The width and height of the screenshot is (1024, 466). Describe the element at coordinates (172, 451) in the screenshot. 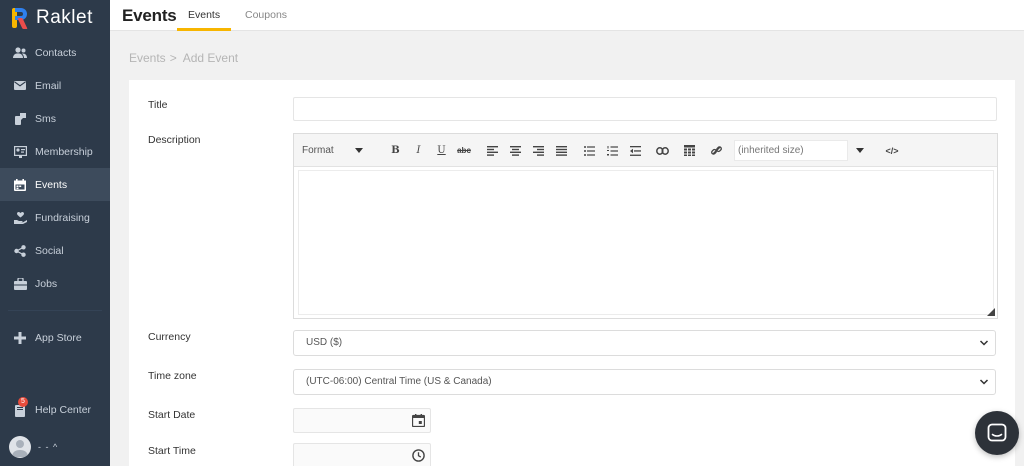

I see `start-time-label: Start Time` at that location.